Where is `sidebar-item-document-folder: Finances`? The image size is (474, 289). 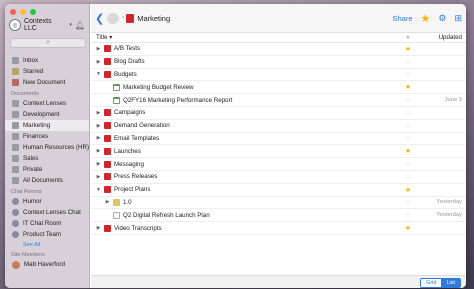
sidebar-item-document-folder: Finances is located at coordinates (47, 136).